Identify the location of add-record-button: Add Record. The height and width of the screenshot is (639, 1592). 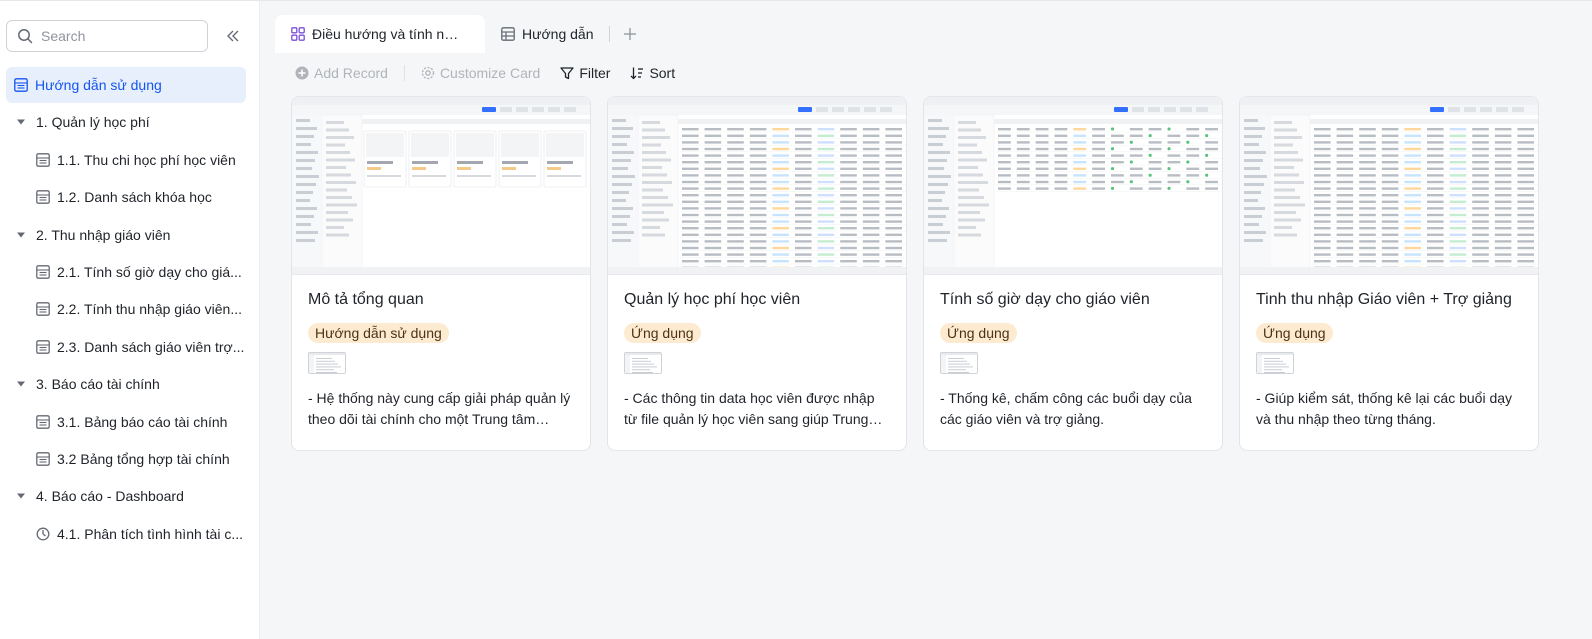
(341, 73).